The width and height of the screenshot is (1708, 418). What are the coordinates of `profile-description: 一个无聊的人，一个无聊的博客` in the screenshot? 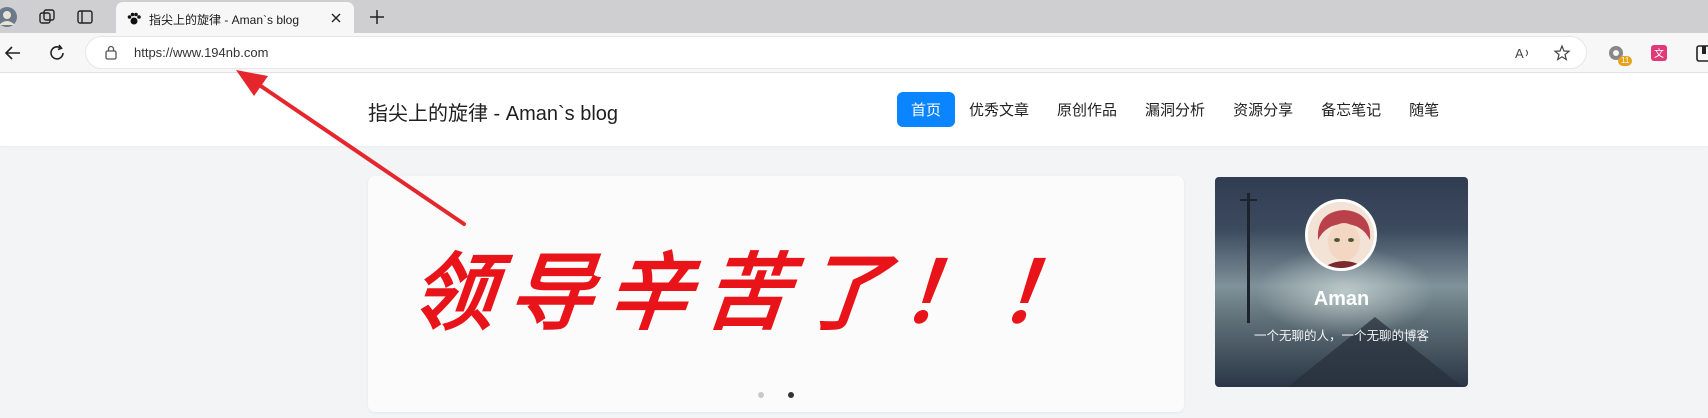 It's located at (1341, 336).